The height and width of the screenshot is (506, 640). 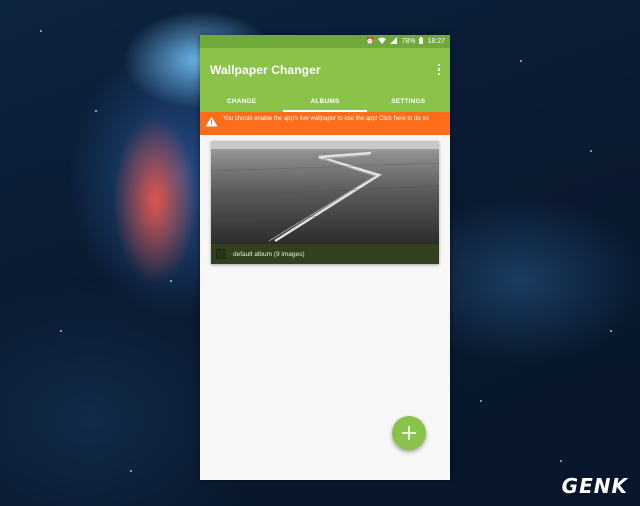 What do you see at coordinates (265, 69) in the screenshot?
I see `app-title: Wallpaper Changer` at bounding box center [265, 69].